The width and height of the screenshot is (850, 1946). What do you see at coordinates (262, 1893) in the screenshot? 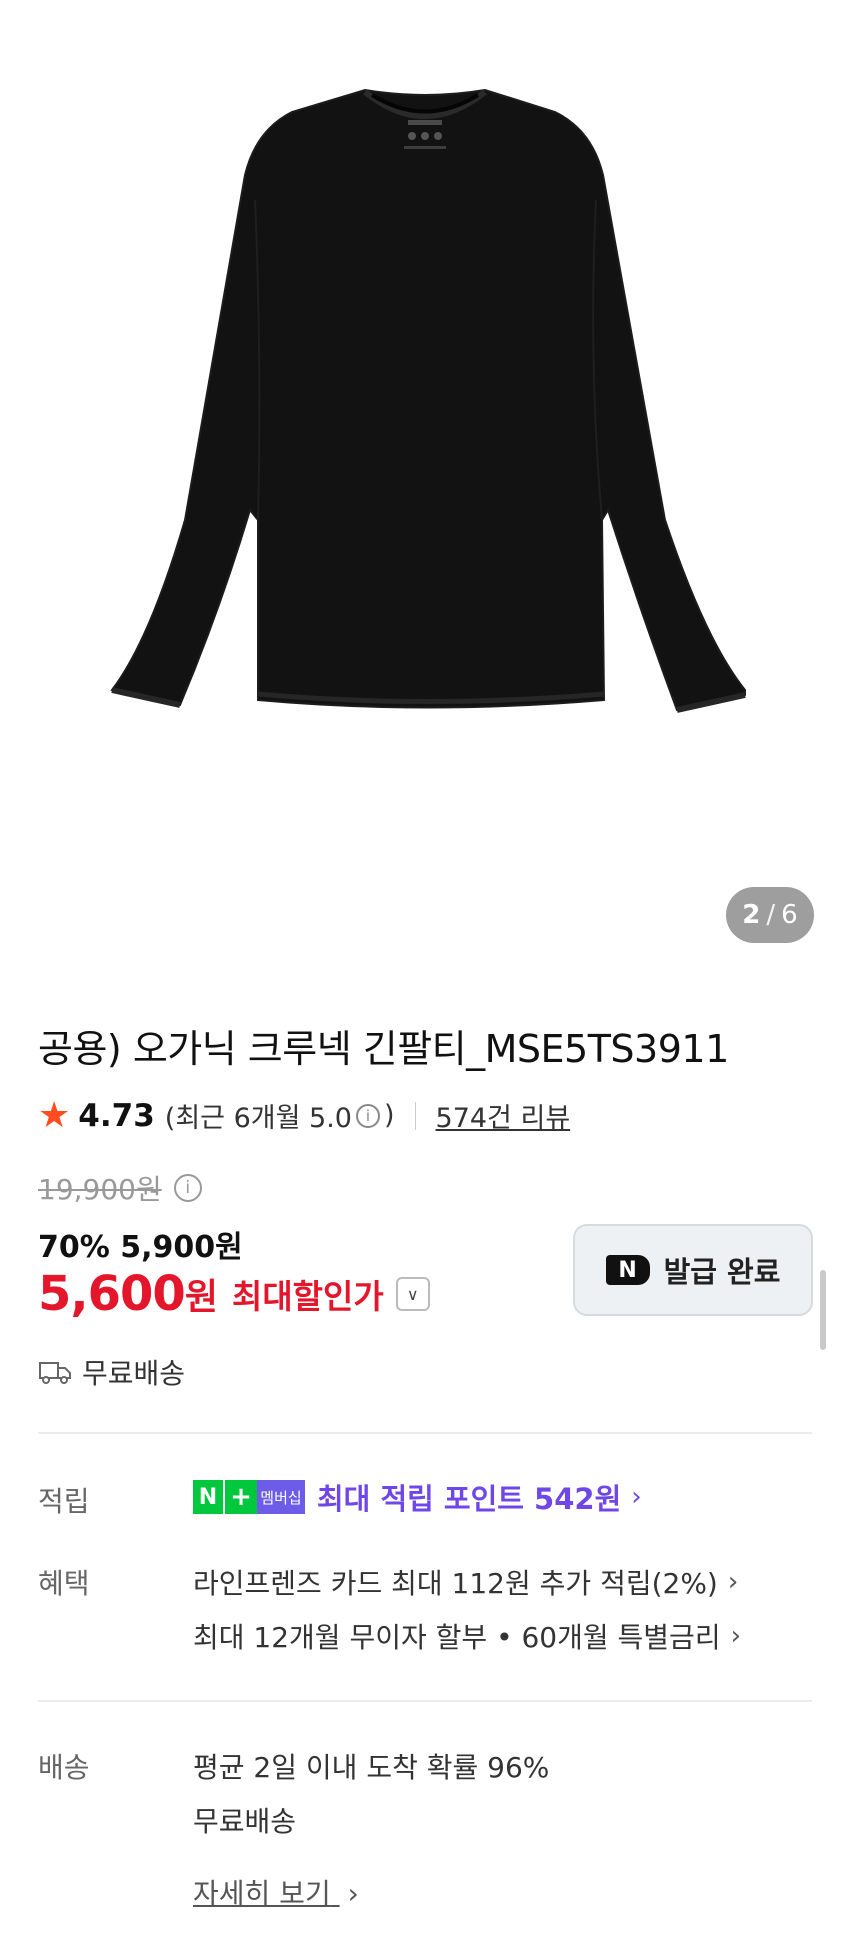
I see `delivery-detail-label: 자세히 보기` at bounding box center [262, 1893].